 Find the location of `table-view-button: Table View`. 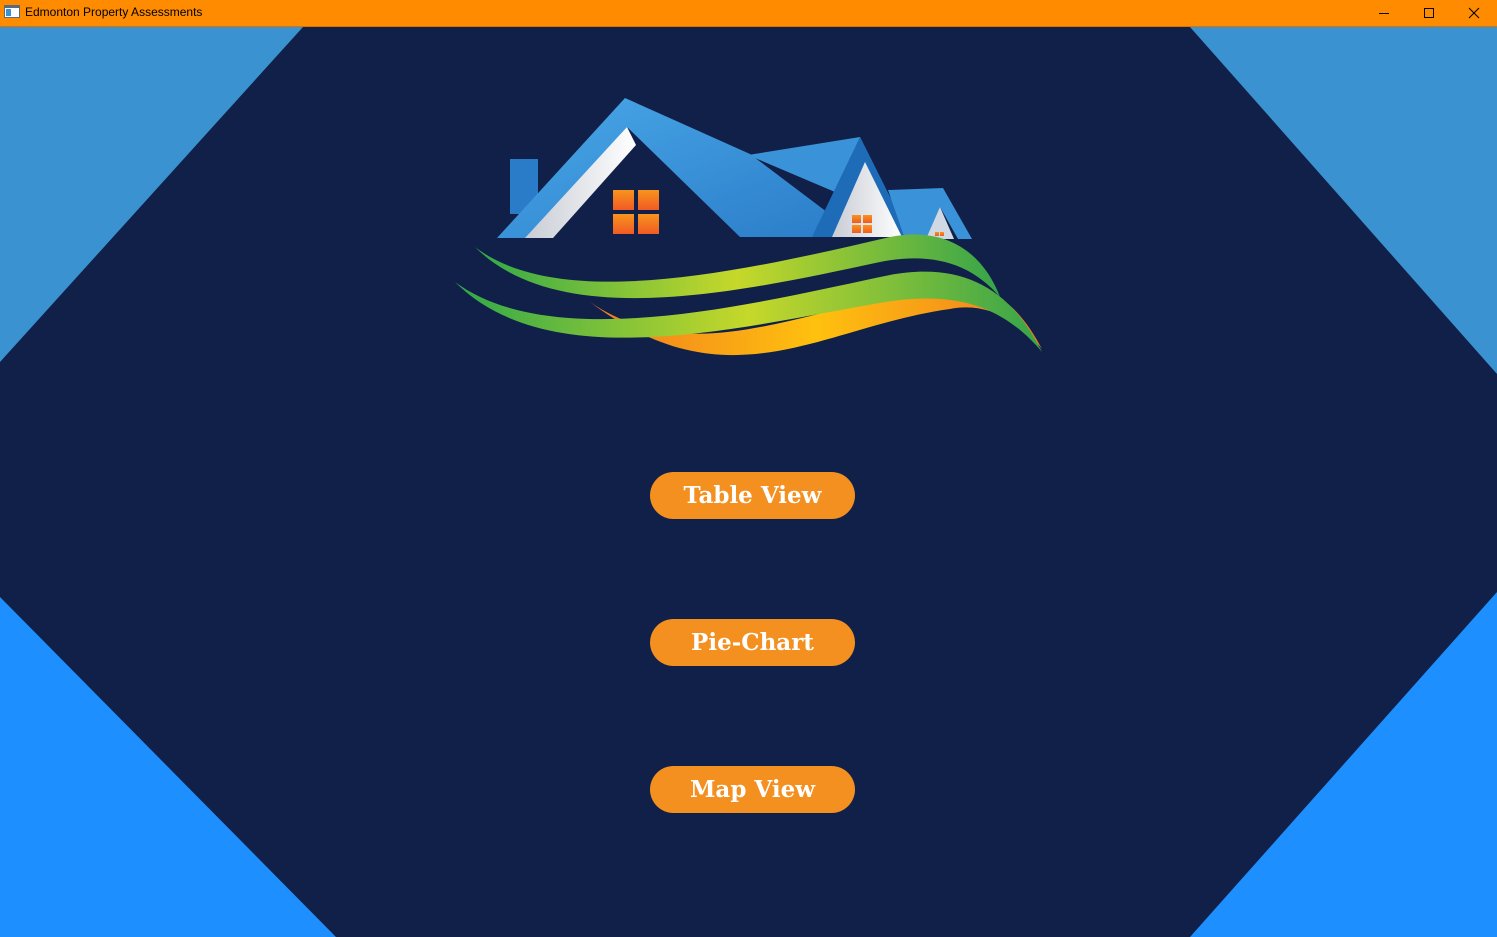

table-view-button: Table View is located at coordinates (752, 495).